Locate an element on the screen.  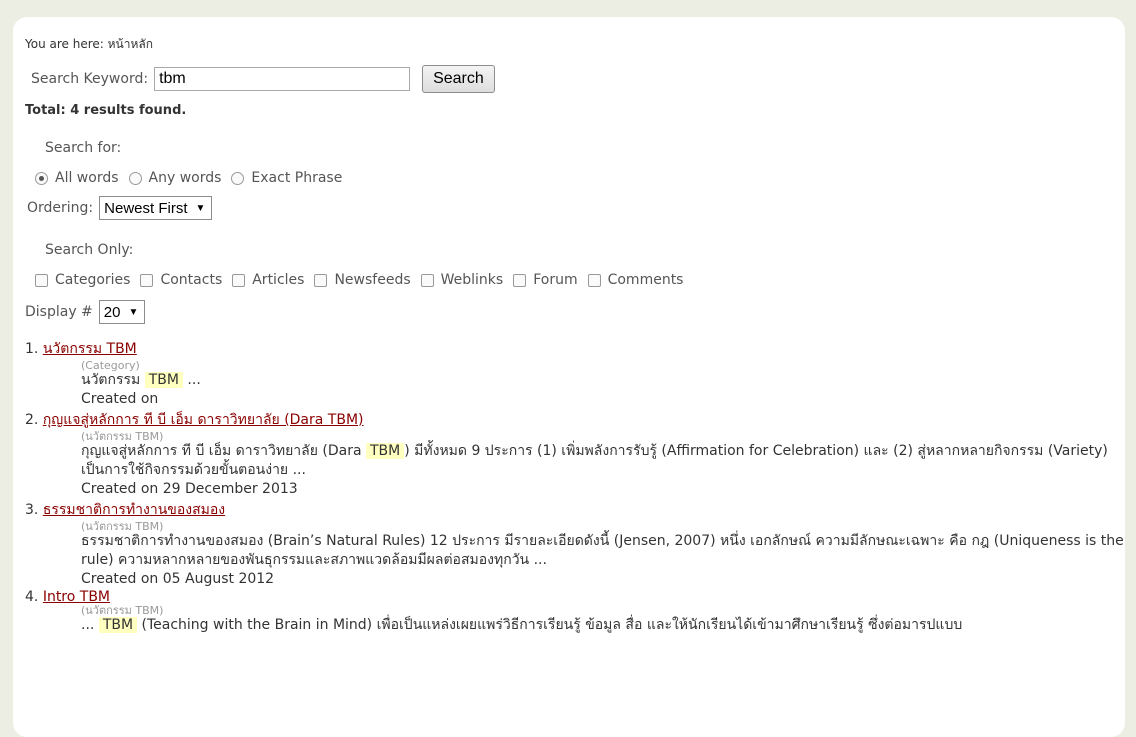
radio-exact-phrase is located at coordinates (238, 178).